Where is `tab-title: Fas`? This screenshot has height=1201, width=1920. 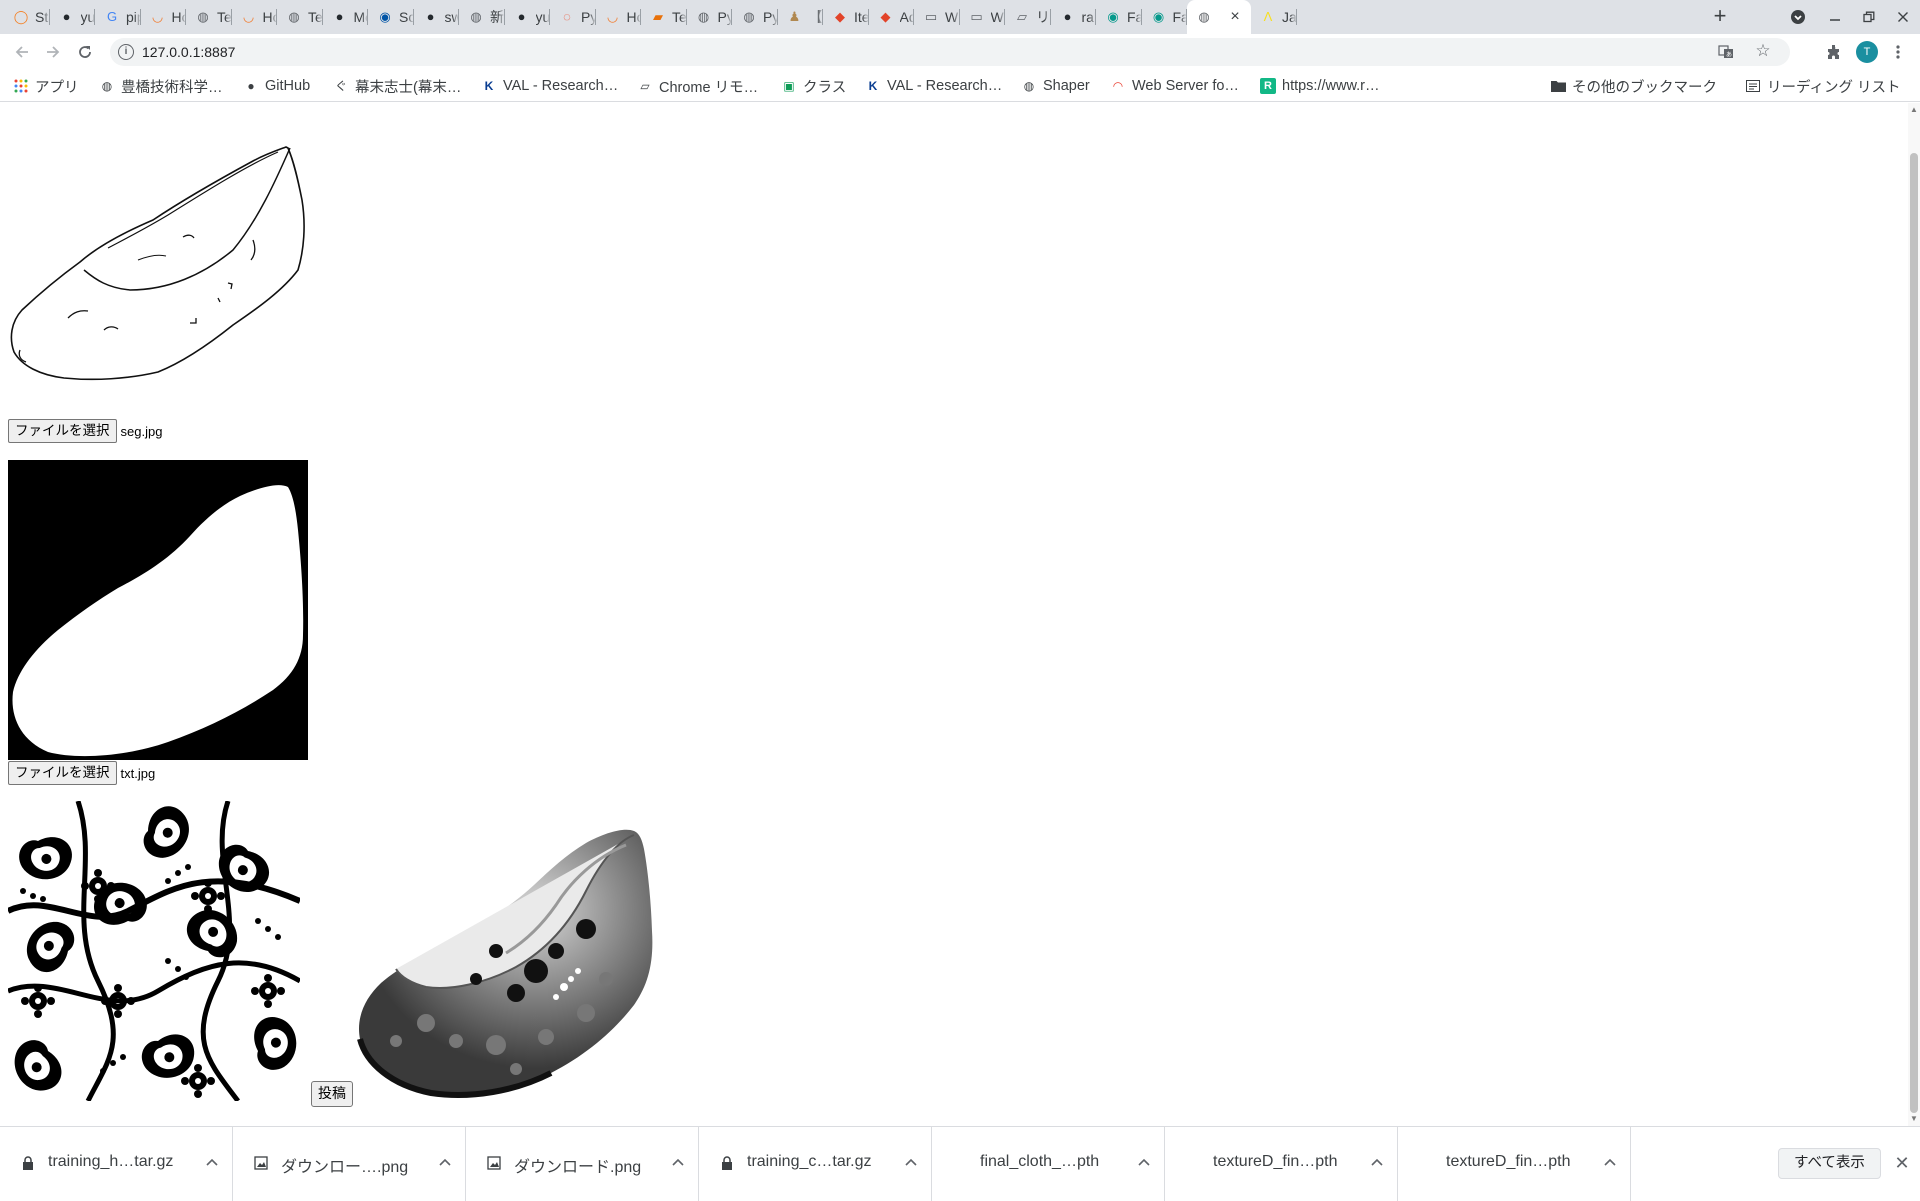 tab-title: Fas is located at coordinates (1134, 17).